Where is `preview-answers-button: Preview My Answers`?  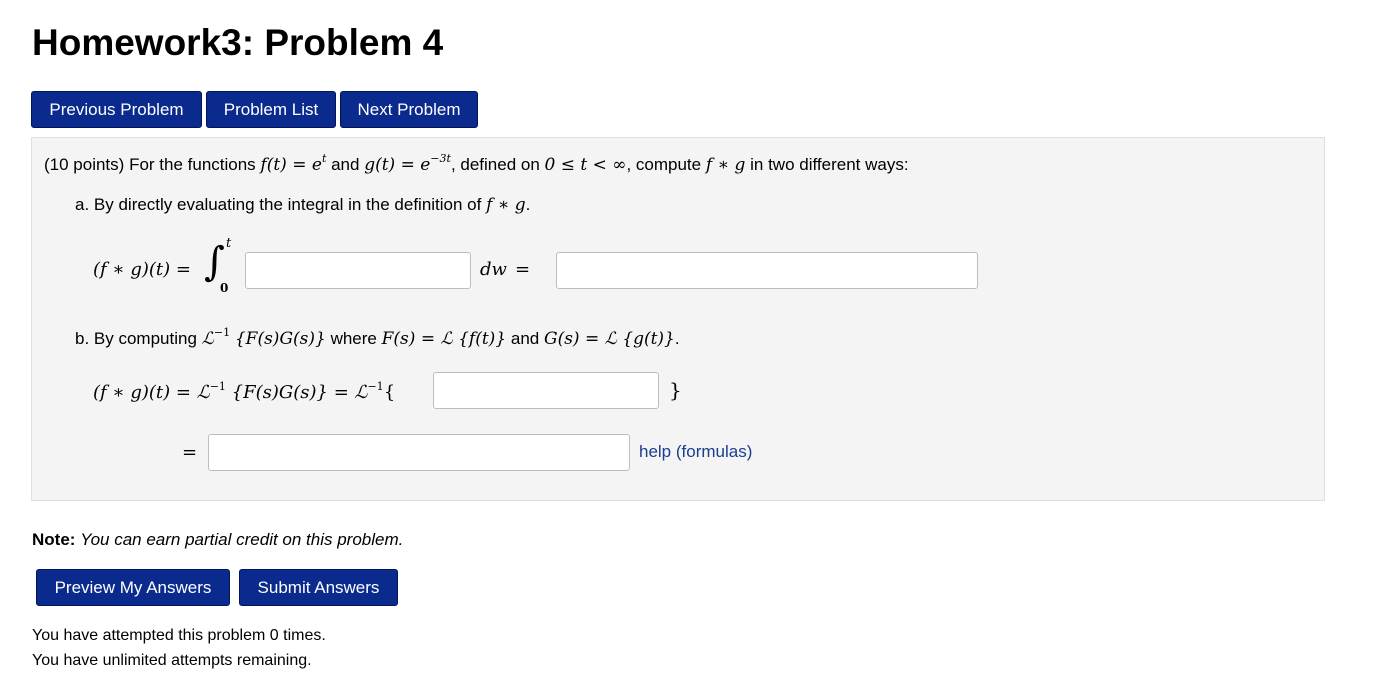 preview-answers-button: Preview My Answers is located at coordinates (133, 587).